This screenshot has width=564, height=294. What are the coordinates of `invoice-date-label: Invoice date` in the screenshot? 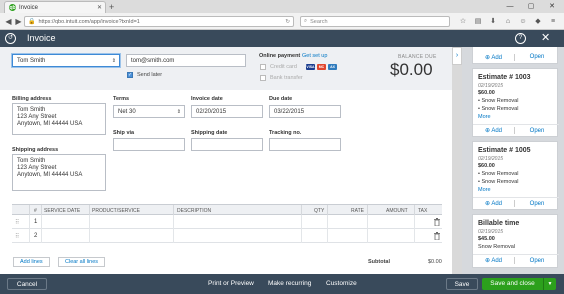 It's located at (207, 99).